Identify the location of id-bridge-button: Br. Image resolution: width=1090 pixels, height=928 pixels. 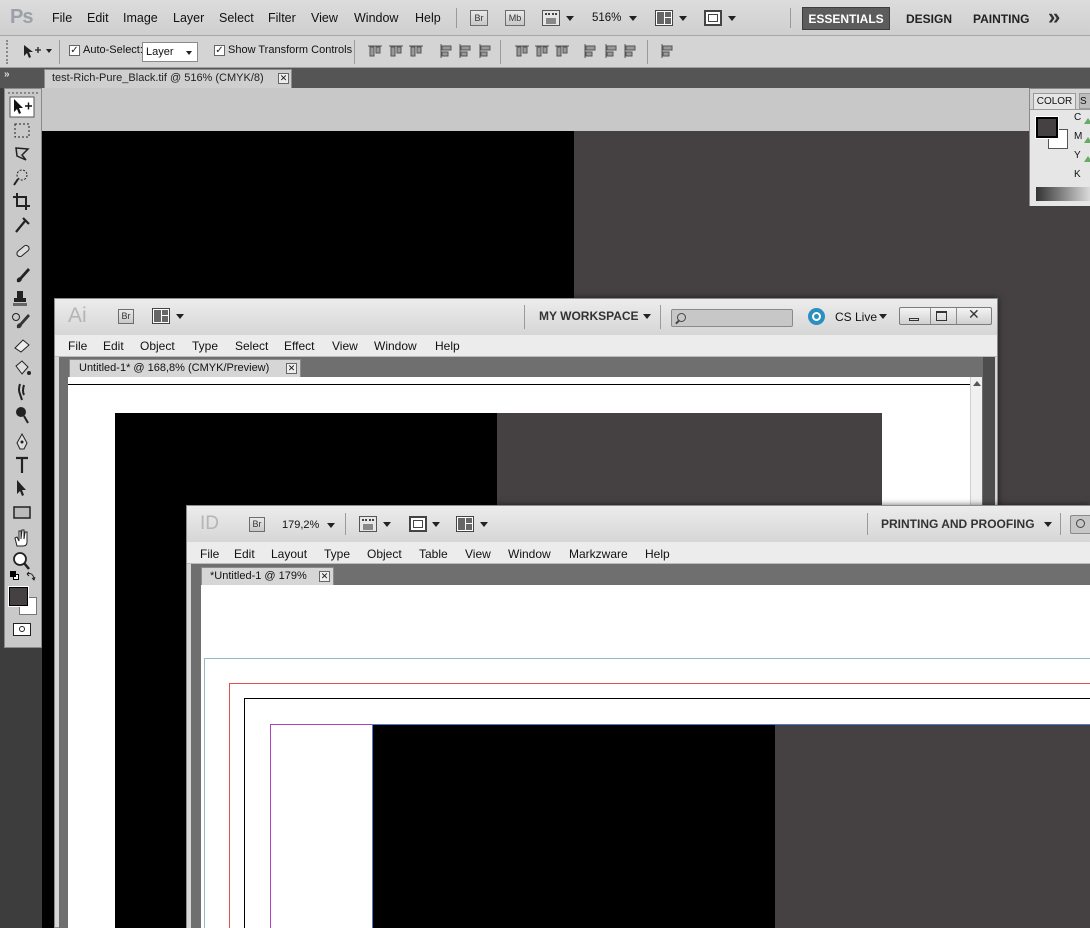
(257, 524).